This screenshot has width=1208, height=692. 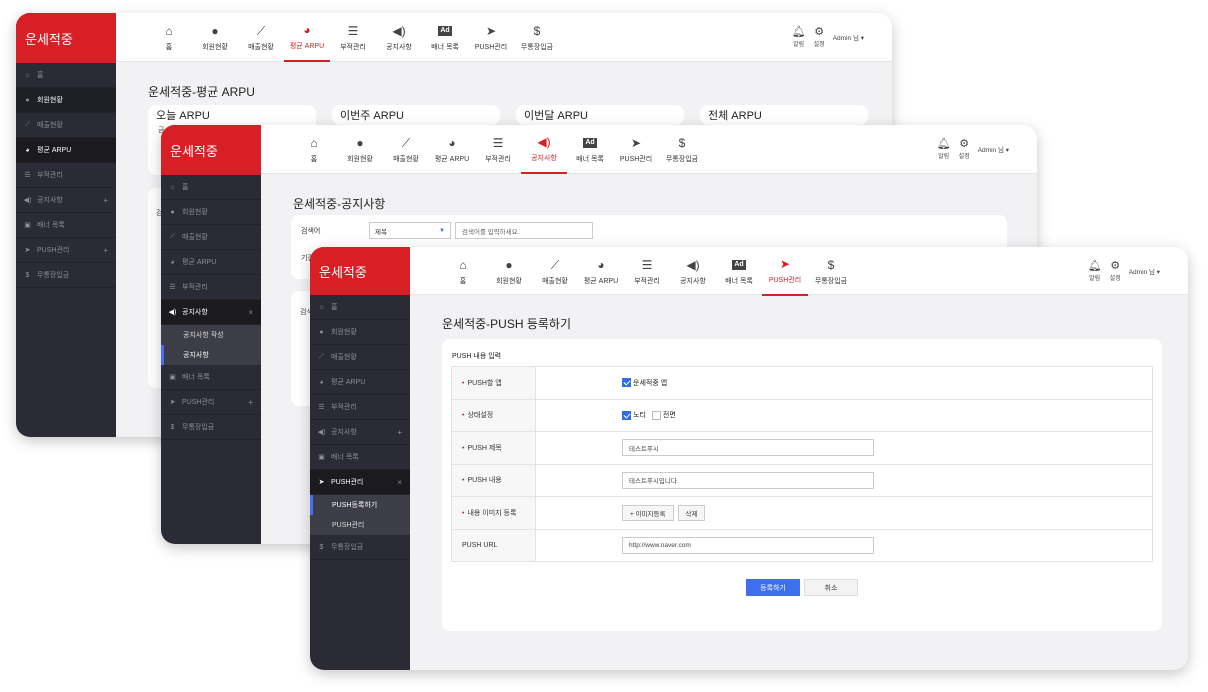 I want to click on submenu-item: 공지사항 작성, so click(x=211, y=335).